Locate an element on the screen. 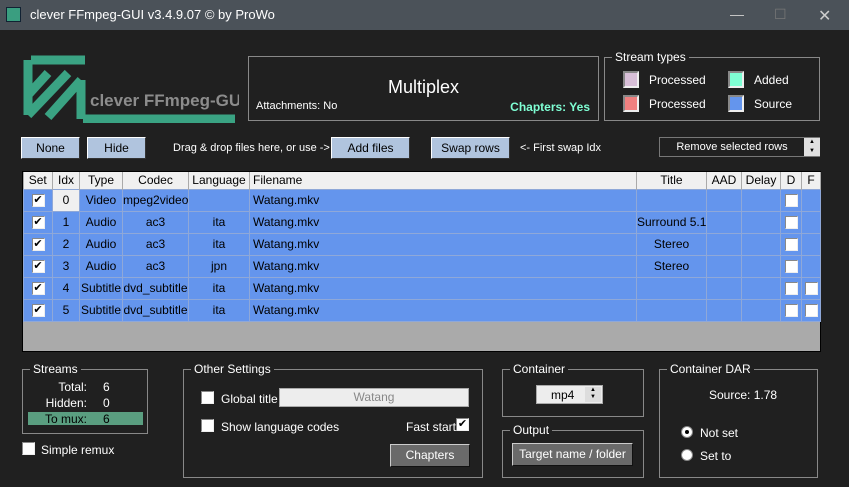  column-header: AAD is located at coordinates (724, 180).